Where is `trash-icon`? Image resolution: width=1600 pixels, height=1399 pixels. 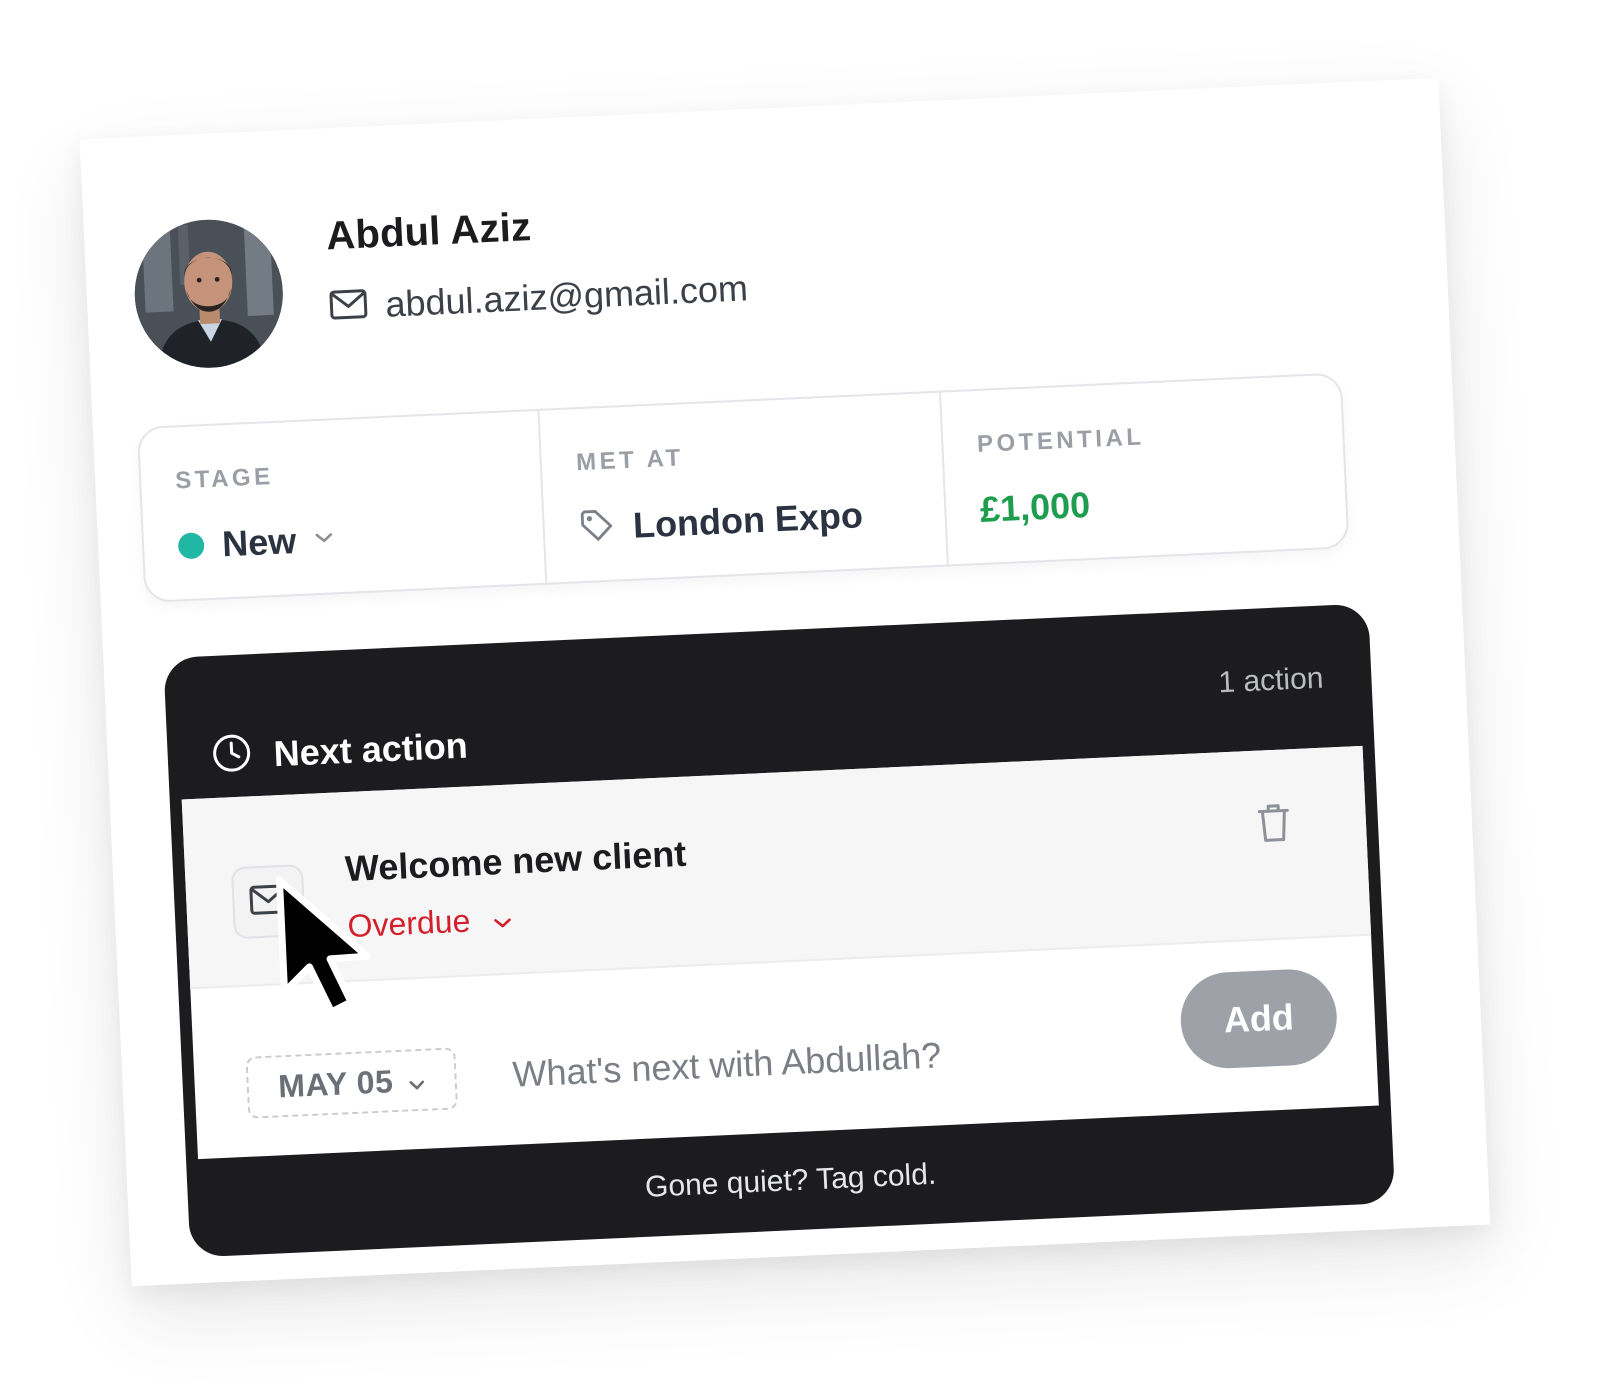 trash-icon is located at coordinates (1274, 826).